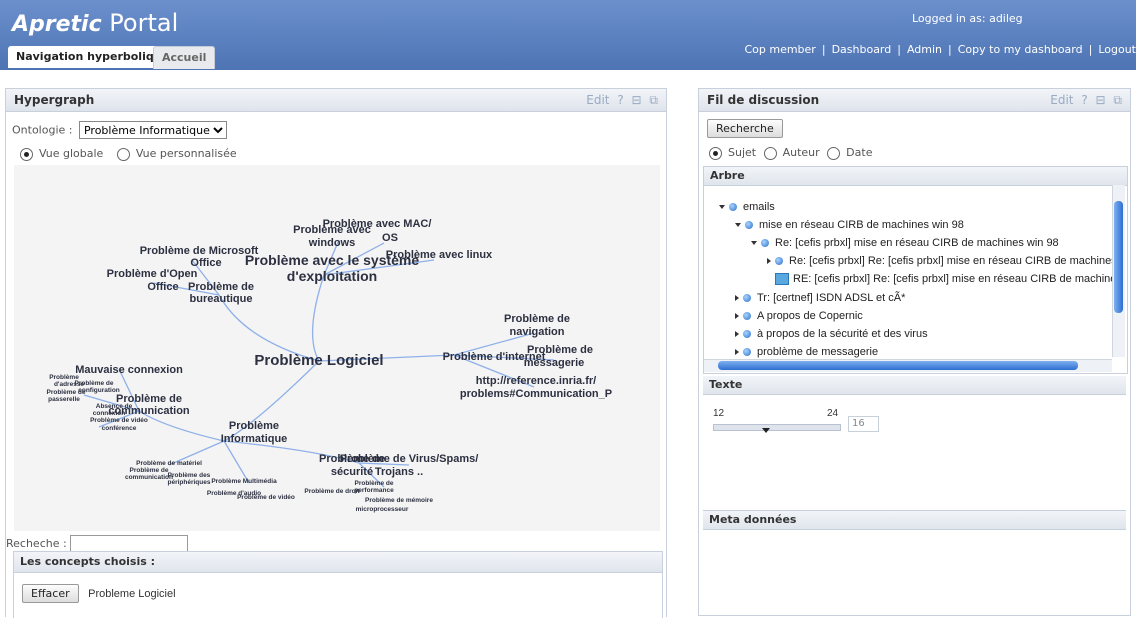  Describe the element at coordinates (862, 49) in the screenshot. I see `link-dashboard: Dashboard` at that location.